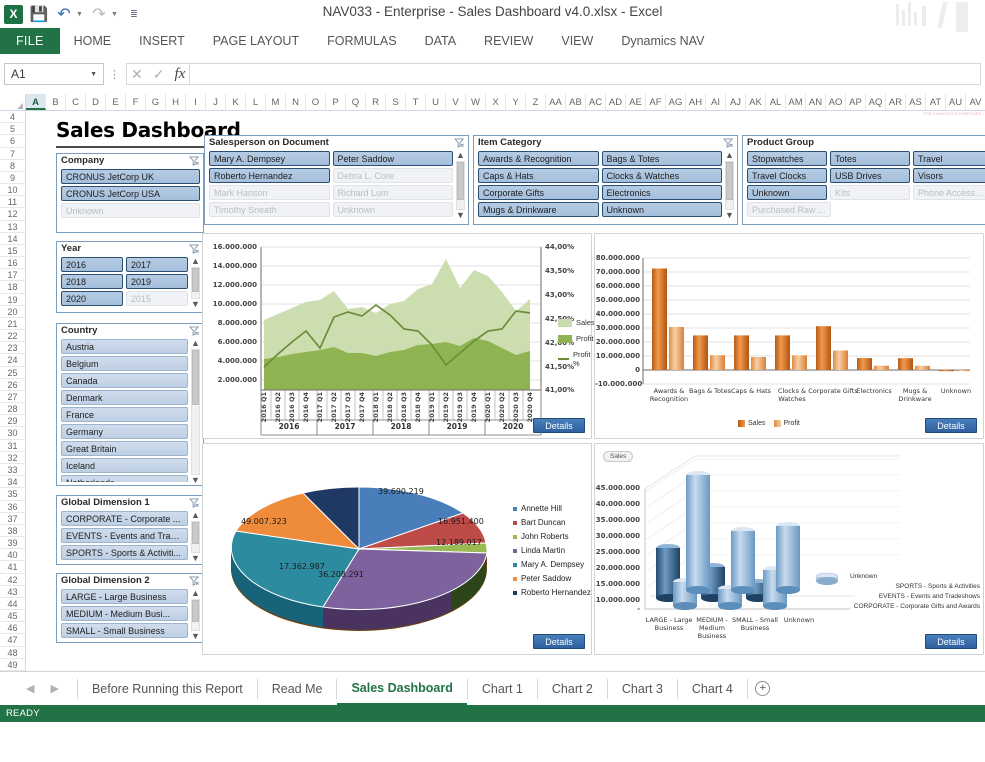 The width and height of the screenshot is (985, 762). What do you see at coordinates (124, 363) in the screenshot?
I see `slicer-item: Belgium` at bounding box center [124, 363].